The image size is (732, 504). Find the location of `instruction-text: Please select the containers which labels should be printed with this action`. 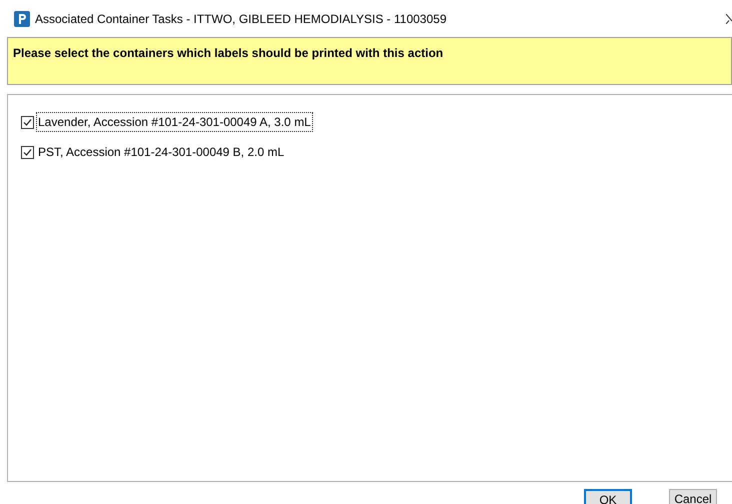

instruction-text: Please select the containers which labels should be printed with this action is located at coordinates (228, 53).